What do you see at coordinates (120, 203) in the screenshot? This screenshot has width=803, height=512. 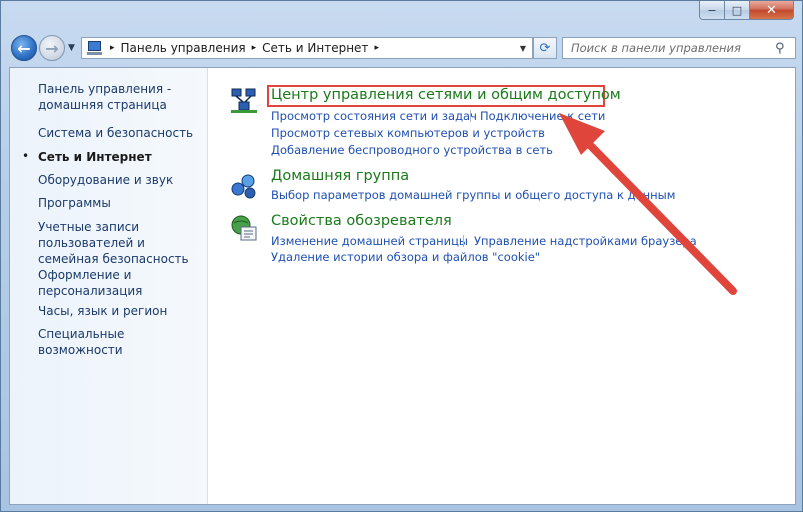 I see `sidebar-item-programs: Программы` at bounding box center [120, 203].